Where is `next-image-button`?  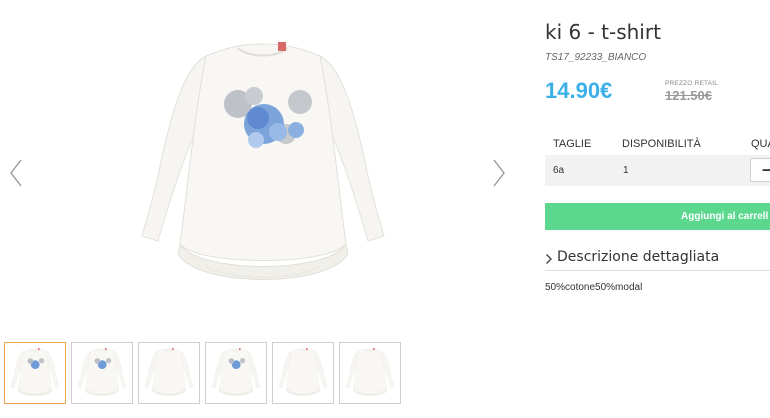
next-image-button is located at coordinates (498, 173).